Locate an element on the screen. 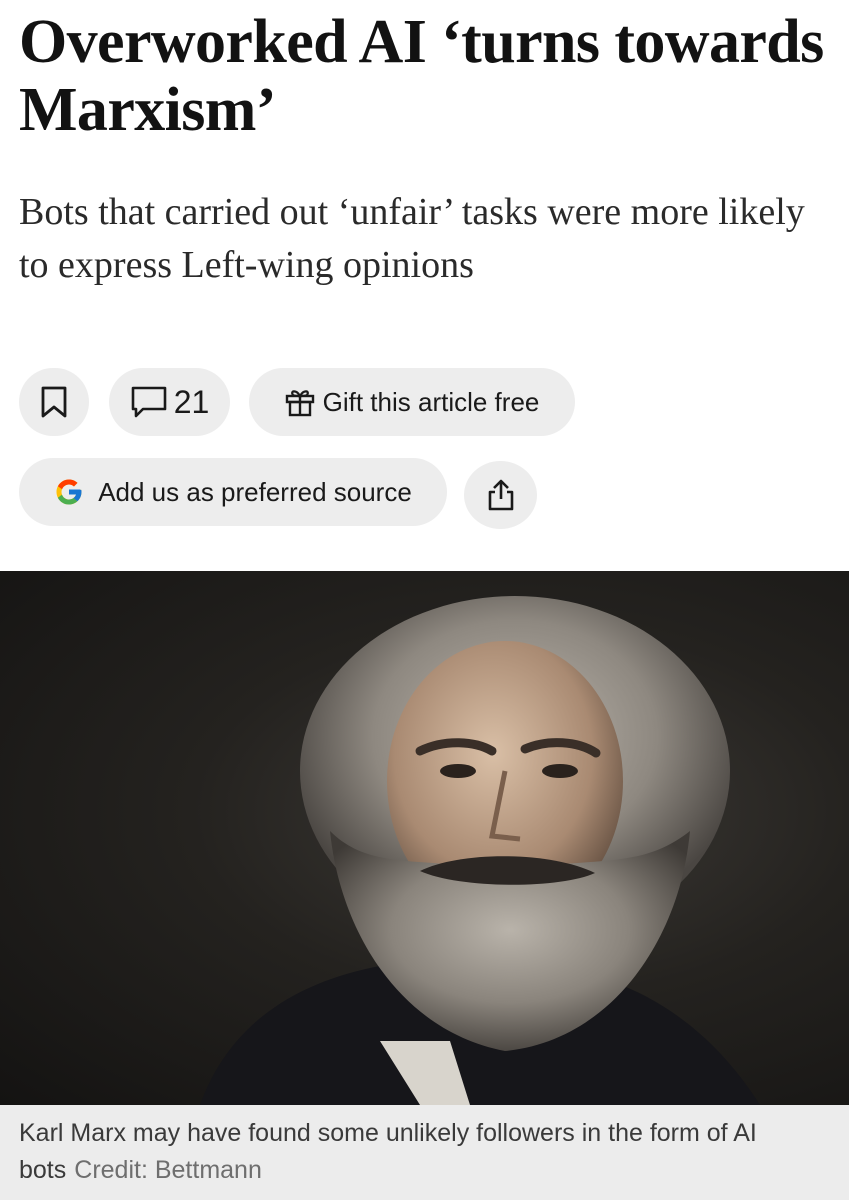 The width and height of the screenshot is (849, 1200). share-icon is located at coordinates (501, 495).